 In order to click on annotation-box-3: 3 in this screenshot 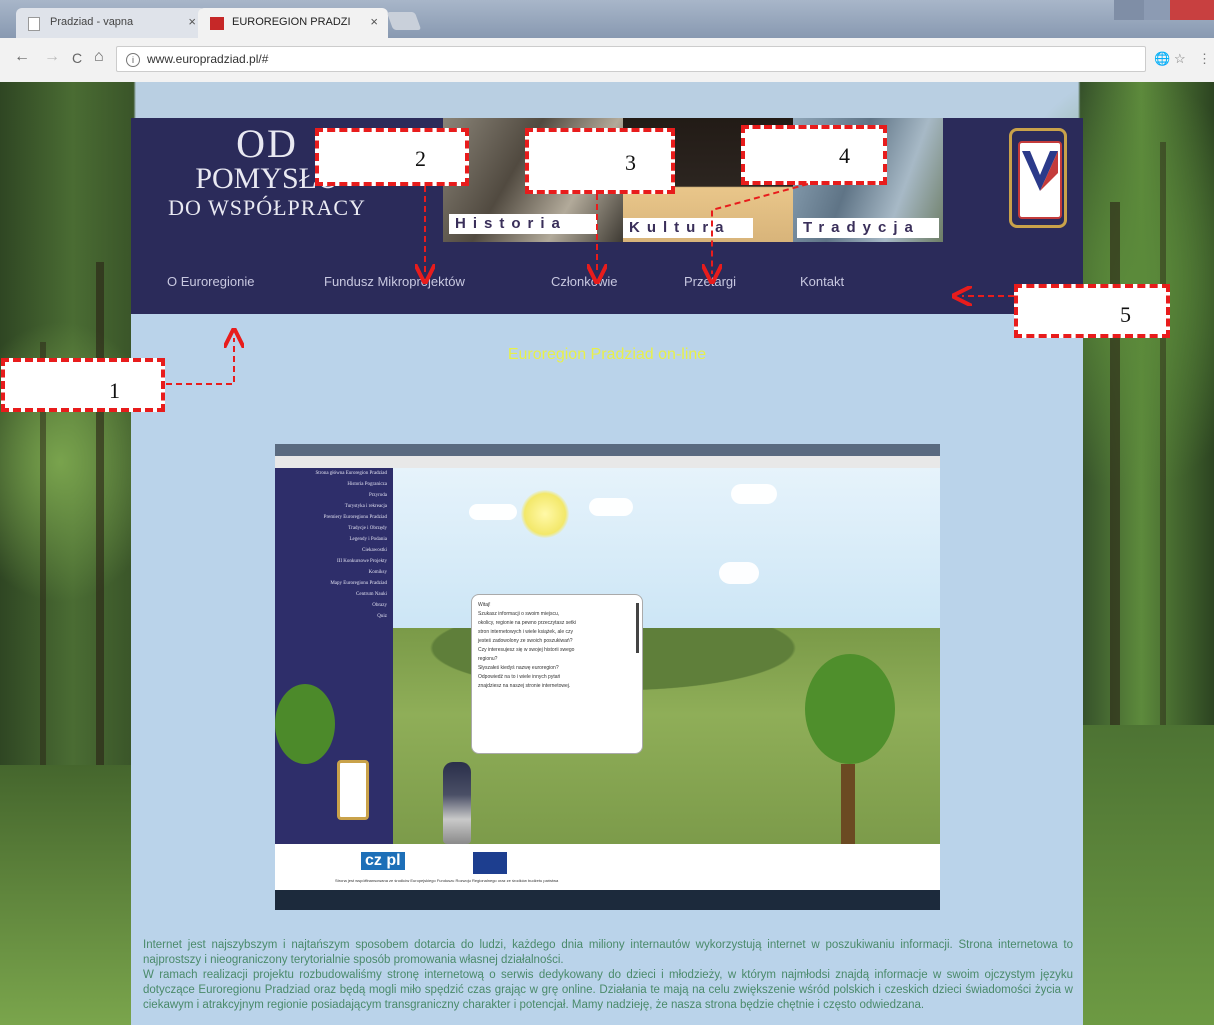, I will do `click(600, 161)`.